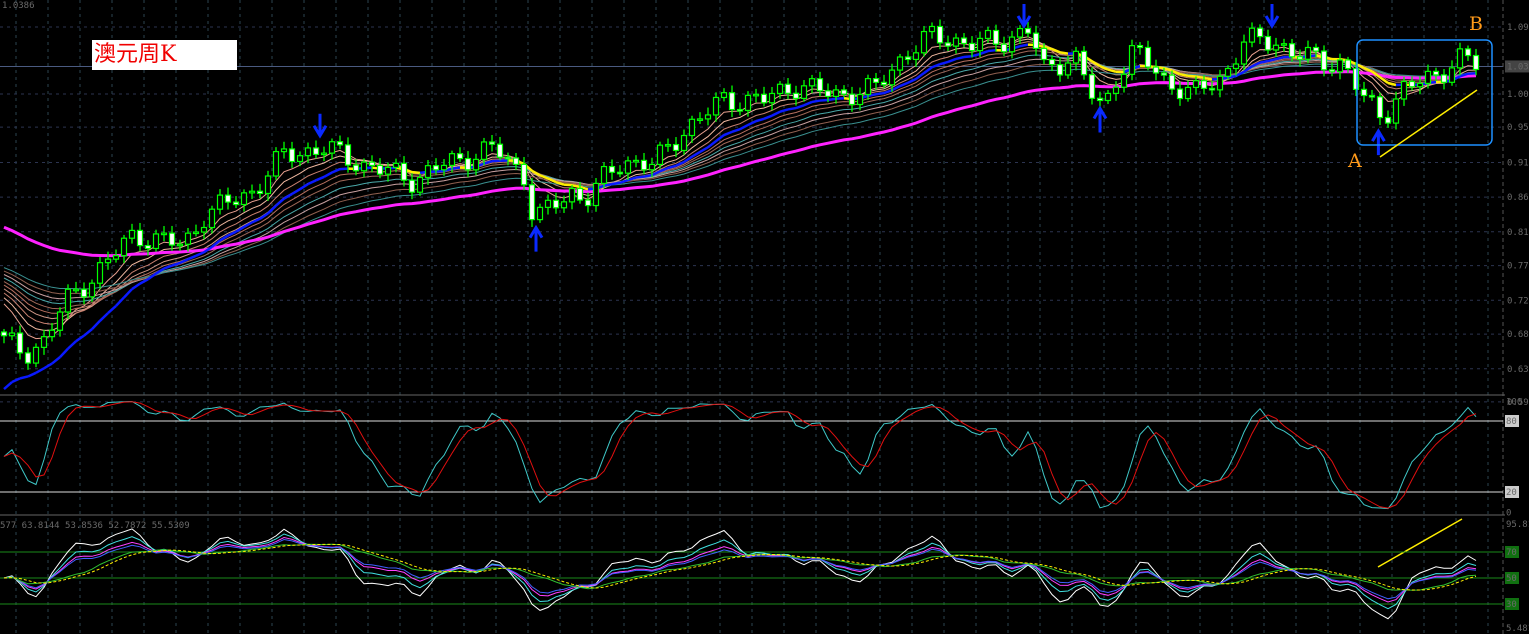 The image size is (1529, 634). I want to click on arrow-down-icon, so click(1272, 16).